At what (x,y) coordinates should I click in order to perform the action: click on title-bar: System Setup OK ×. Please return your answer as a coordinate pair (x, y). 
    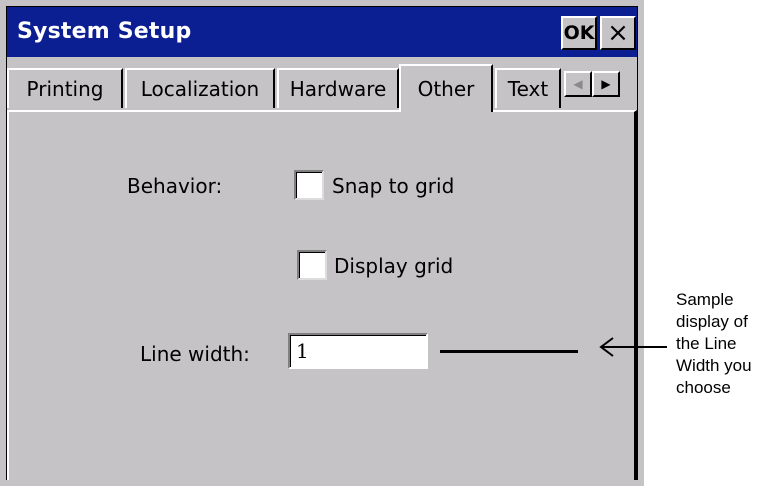
    Looking at the image, I should click on (322, 32).